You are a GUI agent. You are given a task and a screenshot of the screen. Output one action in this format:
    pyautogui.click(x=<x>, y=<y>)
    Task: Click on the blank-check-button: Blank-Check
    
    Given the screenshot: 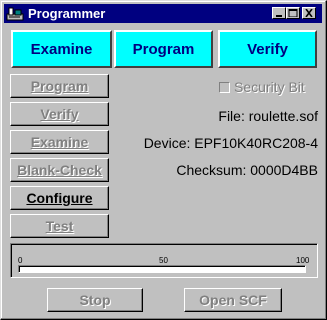 What is the action you would take?
    pyautogui.click(x=59, y=170)
    